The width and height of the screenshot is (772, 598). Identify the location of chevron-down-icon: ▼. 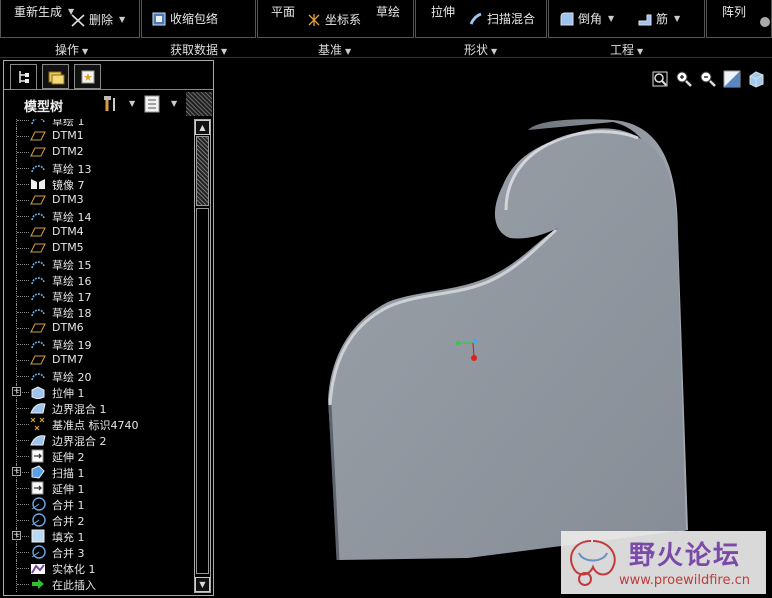
(174, 103).